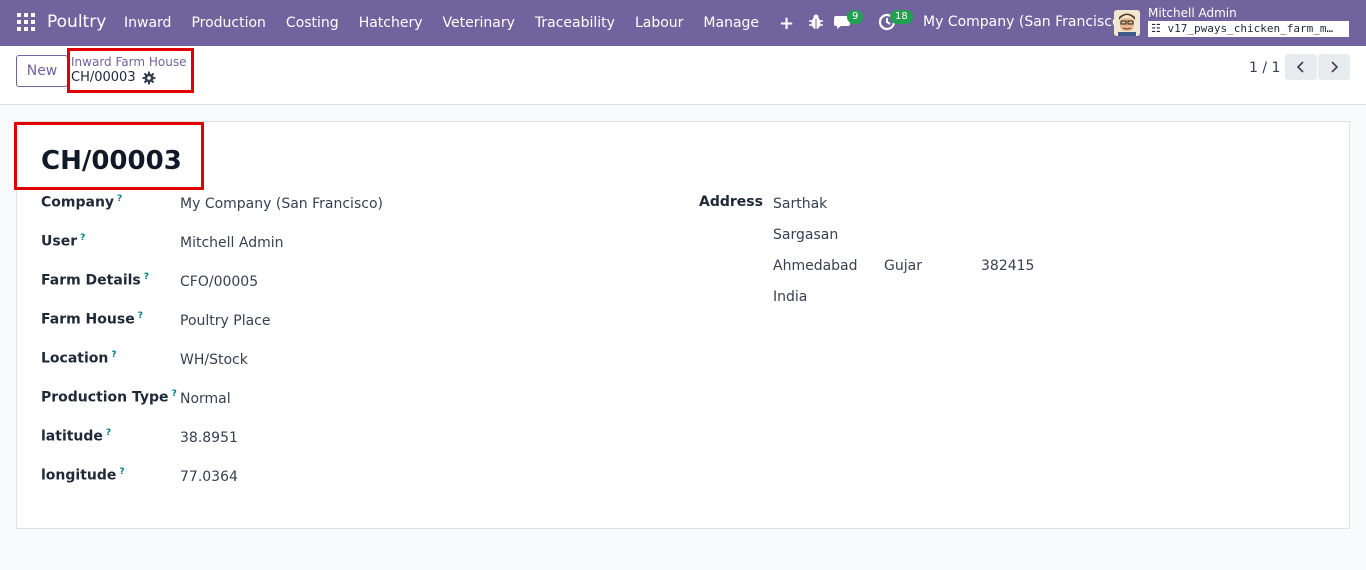 The image size is (1366, 570). Describe the element at coordinates (312, 23) in the screenshot. I see `menu-costing: Costing` at that location.